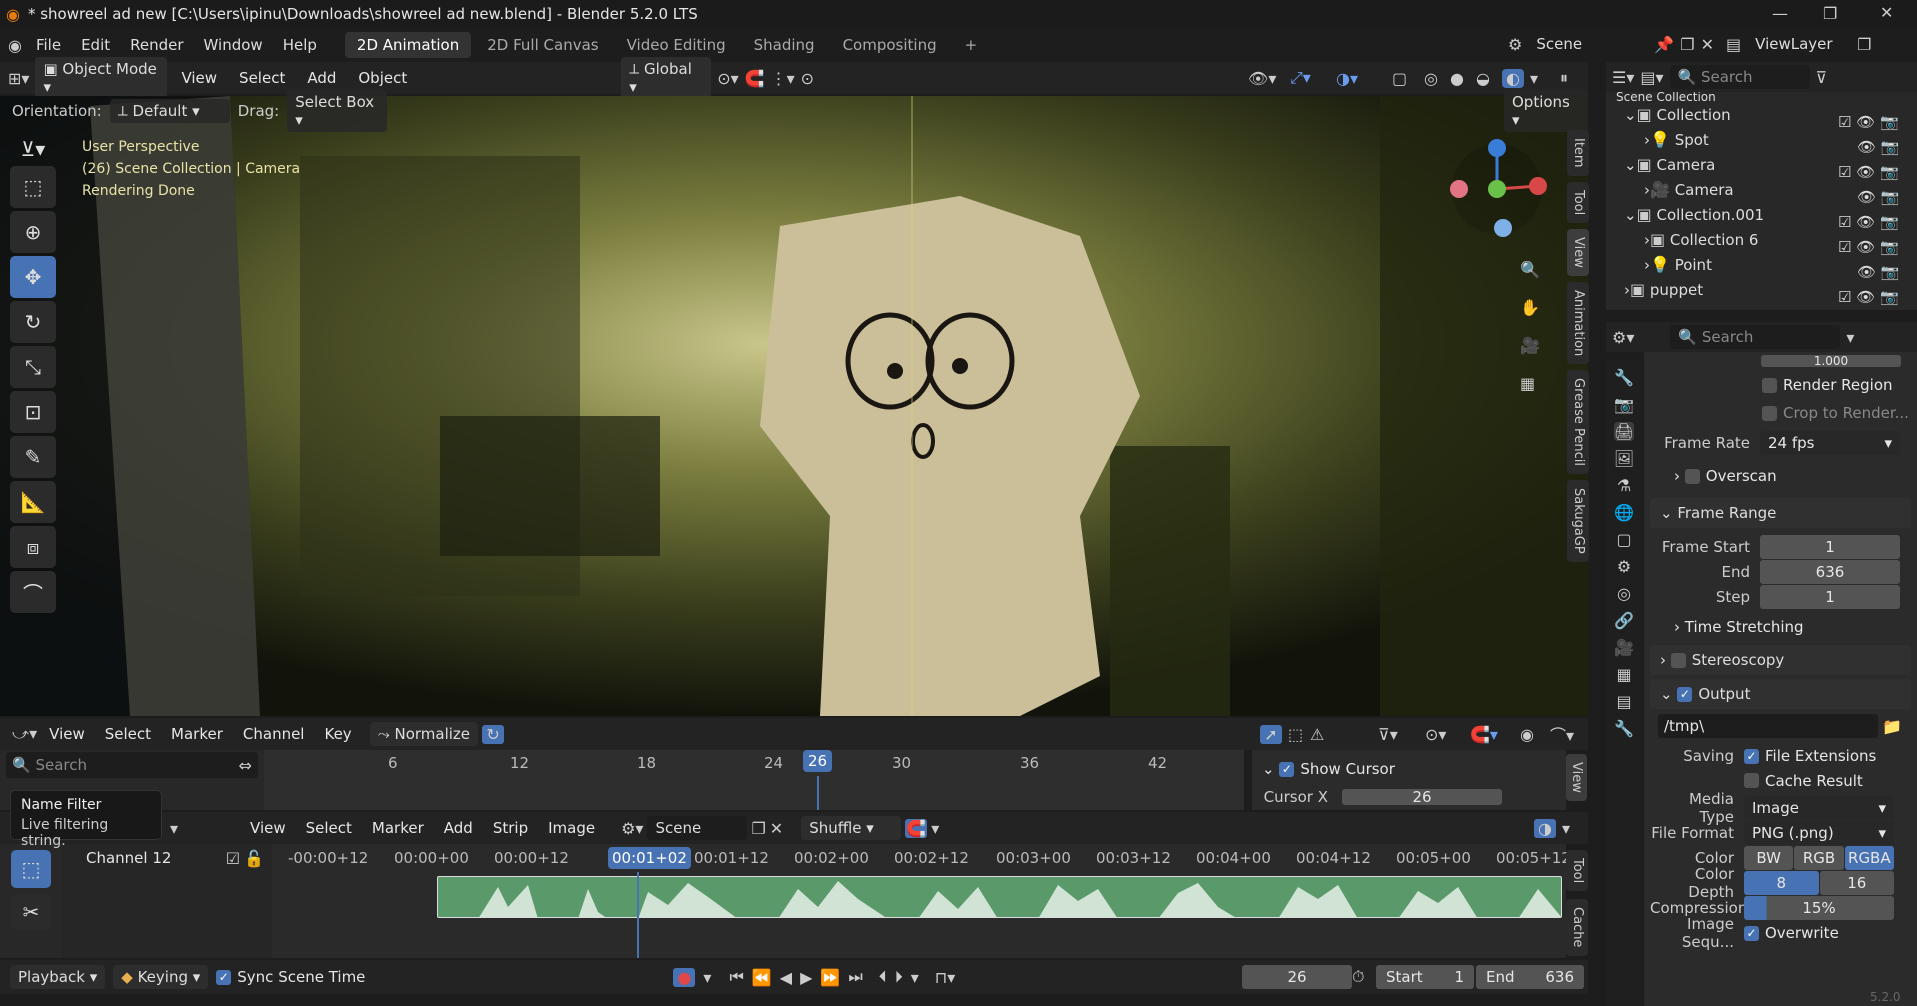 The height and width of the screenshot is (1006, 1917). Describe the element at coordinates (1530, 345) in the screenshot. I see `camera-view-icon: 🎥` at that location.